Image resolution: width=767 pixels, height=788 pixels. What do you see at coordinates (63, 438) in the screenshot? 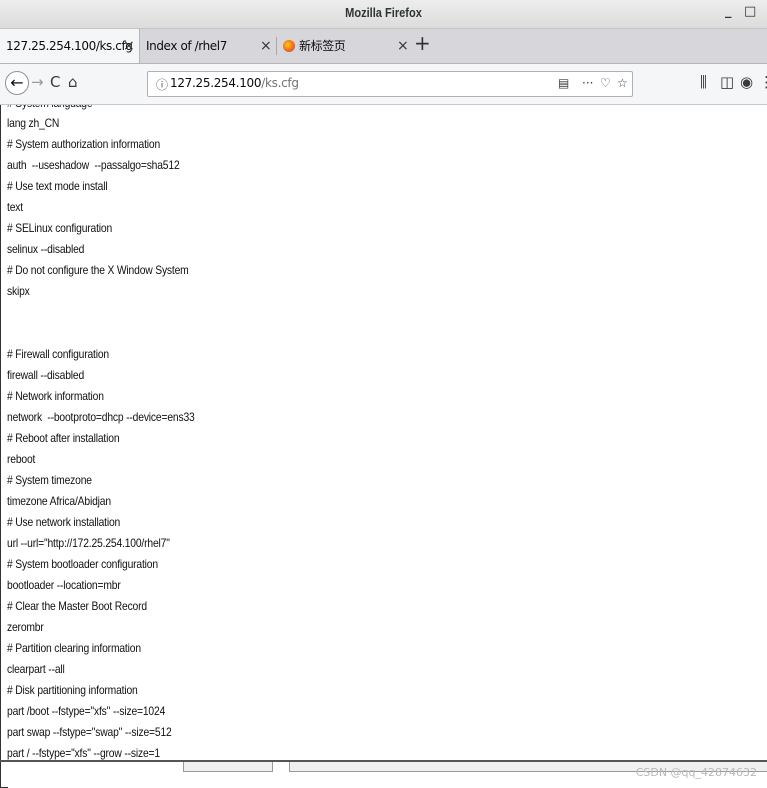
I see `content-line: # Reboot after installation` at bounding box center [63, 438].